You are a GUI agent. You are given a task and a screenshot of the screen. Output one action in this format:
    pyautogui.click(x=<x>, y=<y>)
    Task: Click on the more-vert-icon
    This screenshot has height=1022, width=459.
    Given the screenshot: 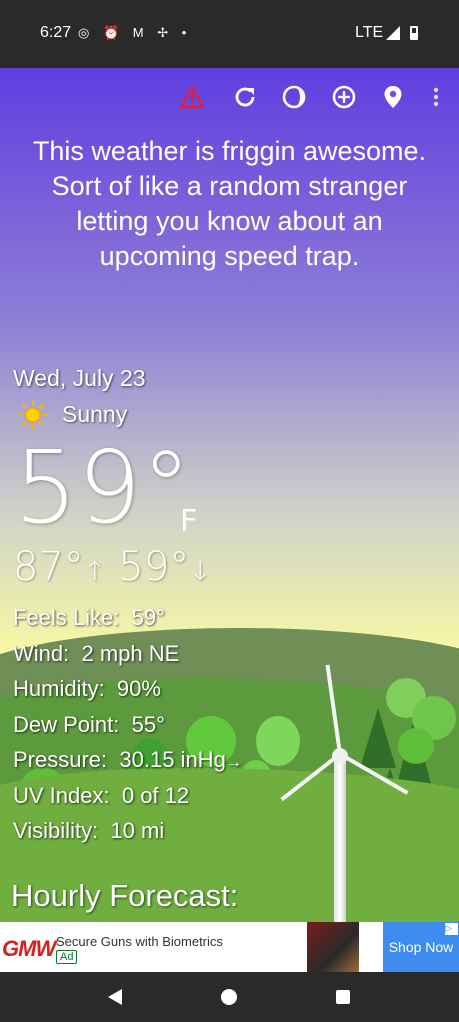 What is the action you would take?
    pyautogui.click(x=436, y=97)
    